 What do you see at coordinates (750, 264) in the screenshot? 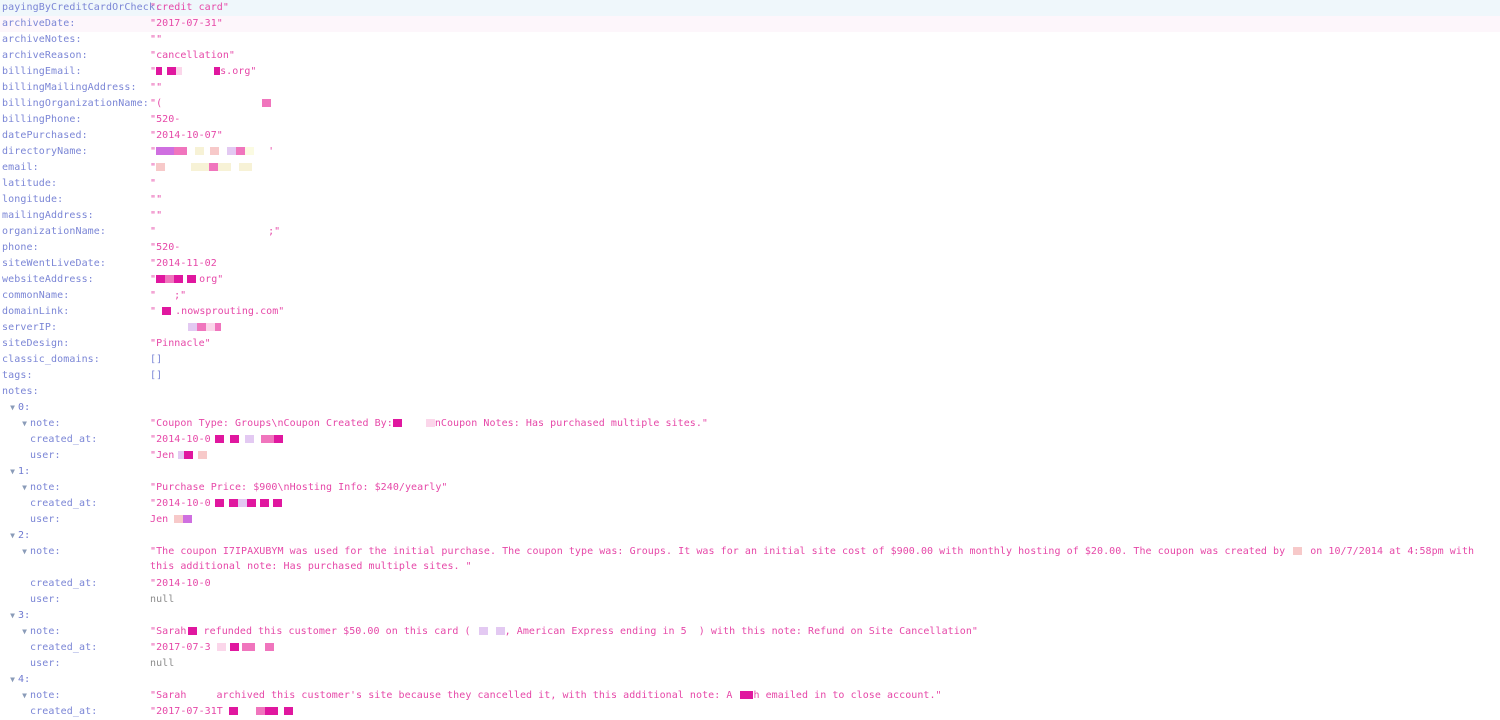
I see `property-row: siteWentLiveDate: "2014-11-02` at bounding box center [750, 264].